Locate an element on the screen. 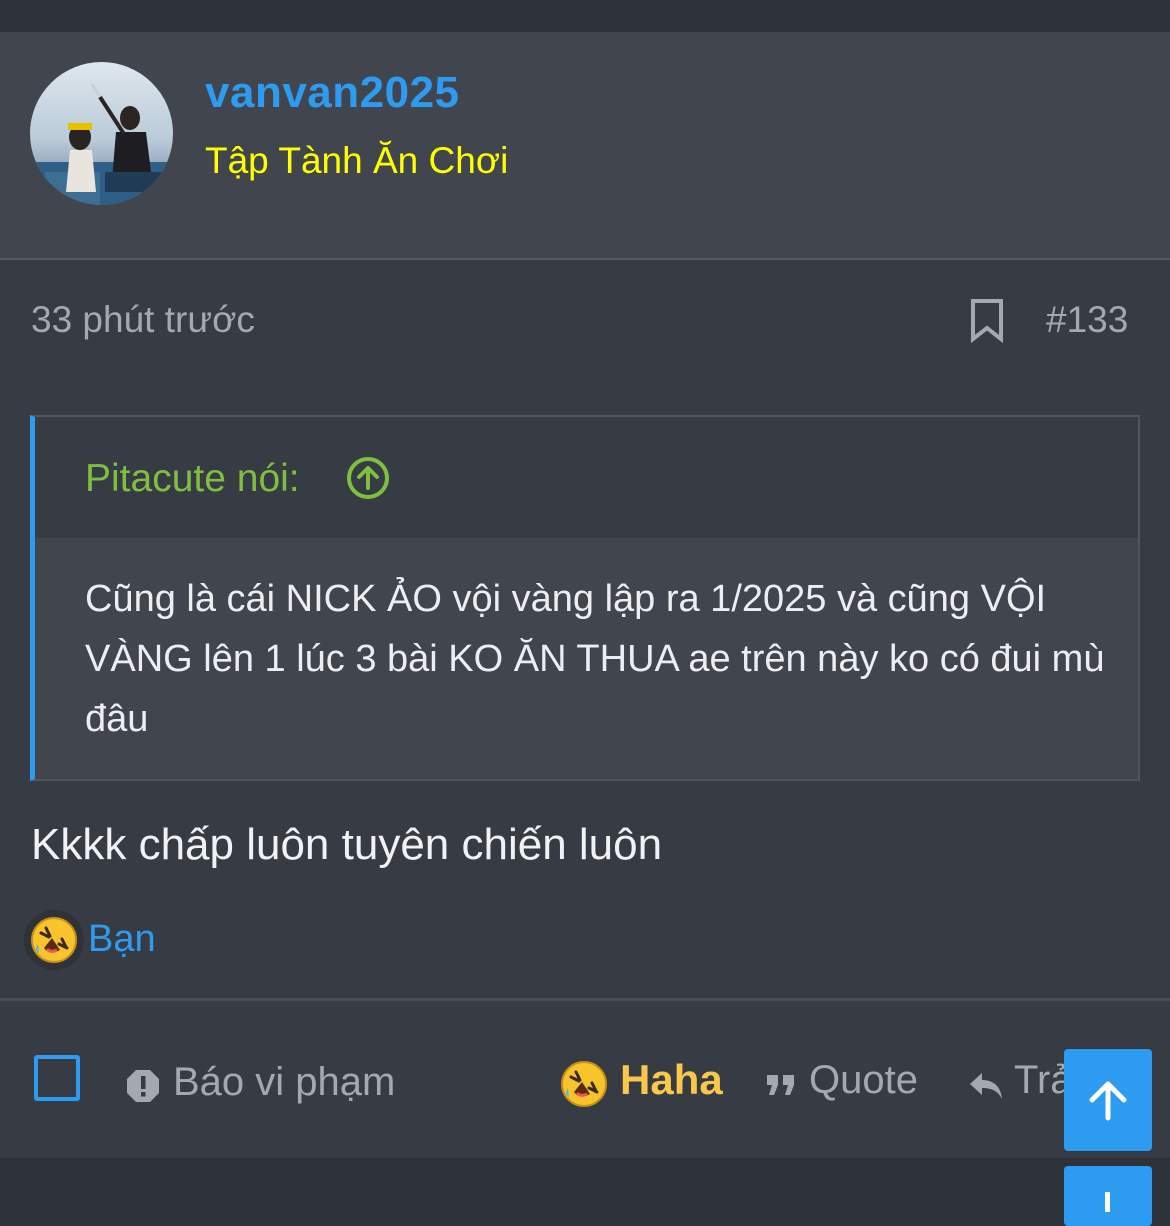 Image resolution: width=1170 pixels, height=1226 pixels. quote-author: Pitacute nói: is located at coordinates (192, 479).